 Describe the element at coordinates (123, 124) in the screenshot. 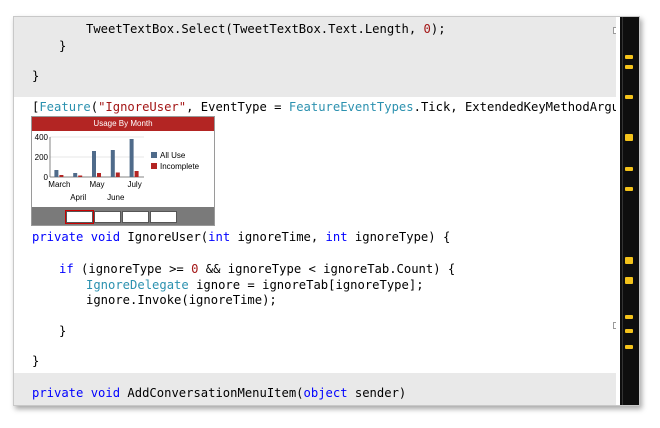

I see `chart-title: Usage By Month` at that location.